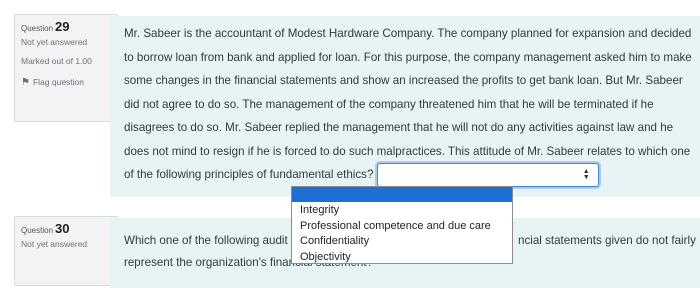 This screenshot has width=700, height=288. What do you see at coordinates (402, 211) in the screenshot?
I see `option-integrity: Integrity` at bounding box center [402, 211].